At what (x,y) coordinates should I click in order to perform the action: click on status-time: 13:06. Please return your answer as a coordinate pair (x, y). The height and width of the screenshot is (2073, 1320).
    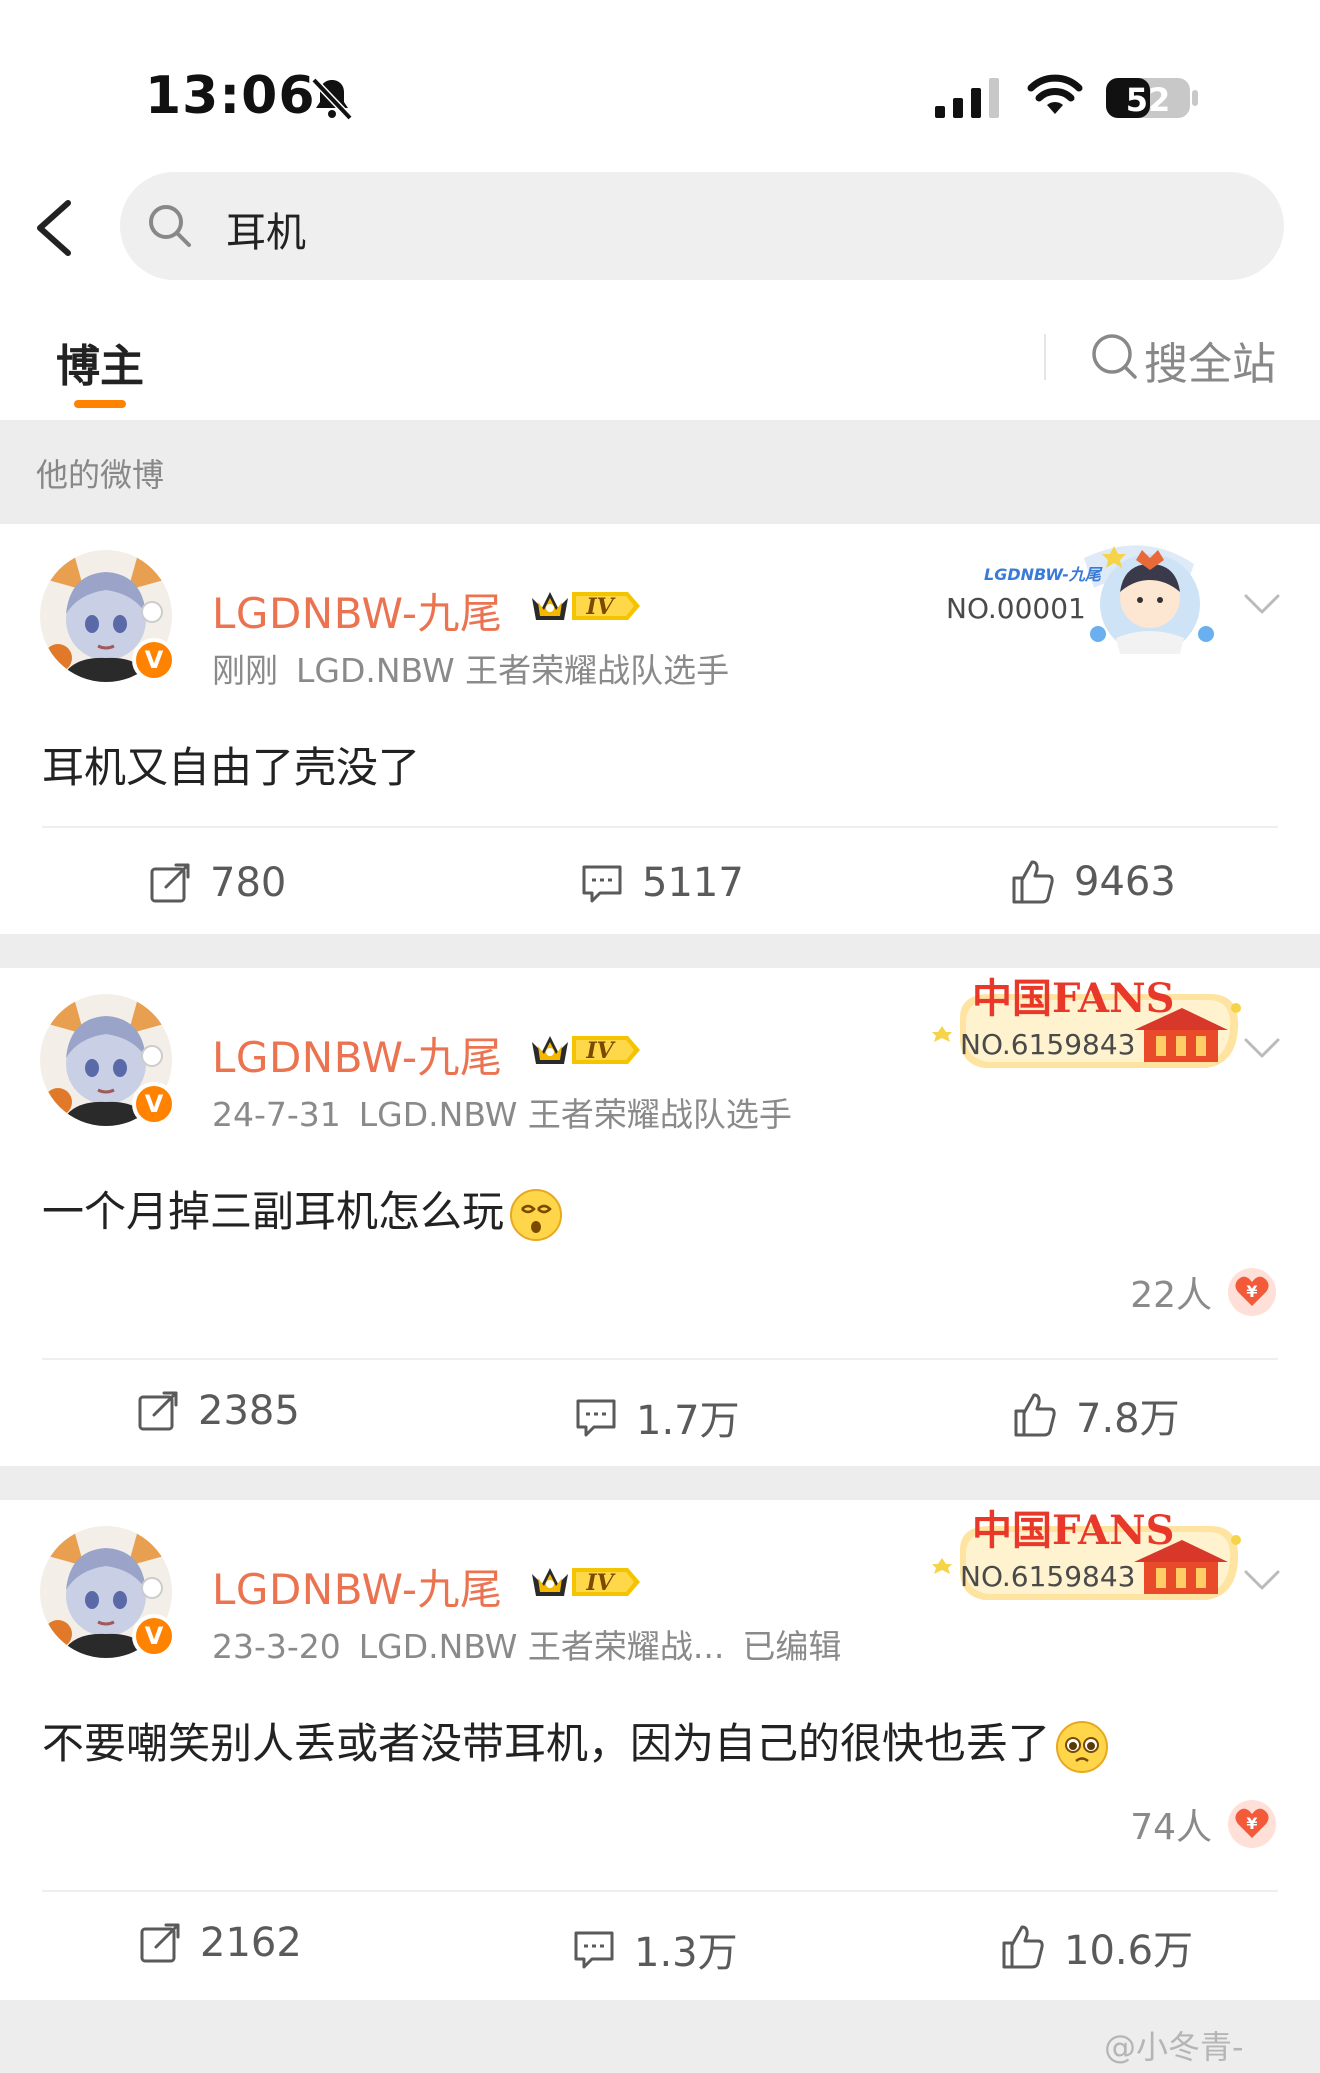
    Looking at the image, I should click on (230, 96).